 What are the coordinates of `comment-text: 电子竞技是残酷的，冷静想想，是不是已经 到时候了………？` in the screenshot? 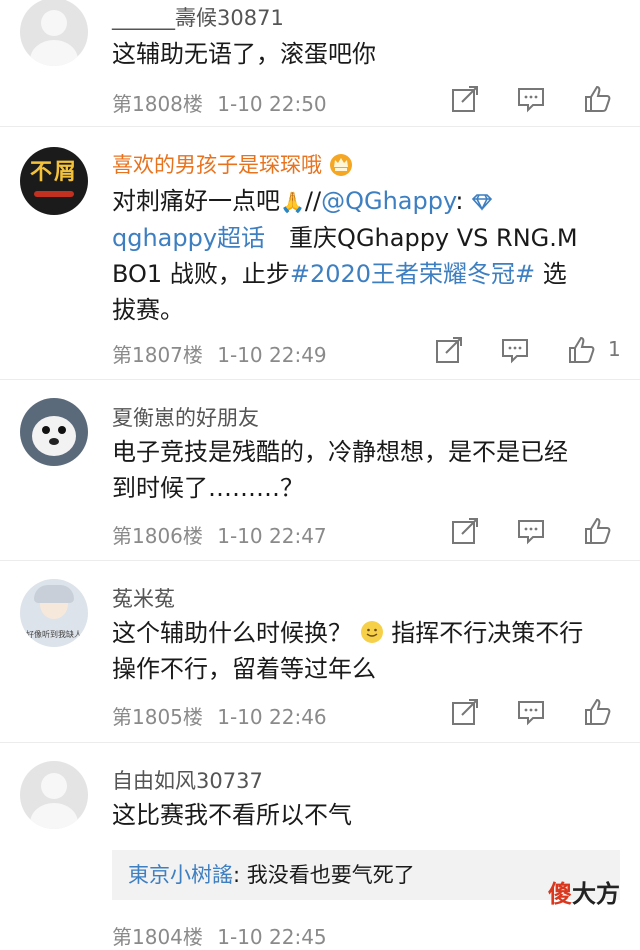 It's located at (367, 470).